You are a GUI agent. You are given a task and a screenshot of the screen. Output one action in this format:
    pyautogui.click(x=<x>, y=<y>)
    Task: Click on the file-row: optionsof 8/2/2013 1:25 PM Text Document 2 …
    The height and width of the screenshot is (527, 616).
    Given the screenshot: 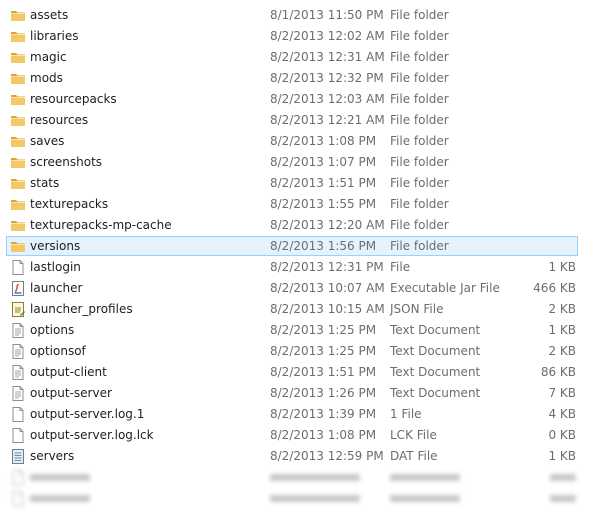 What is the action you would take?
    pyautogui.click(x=308, y=351)
    